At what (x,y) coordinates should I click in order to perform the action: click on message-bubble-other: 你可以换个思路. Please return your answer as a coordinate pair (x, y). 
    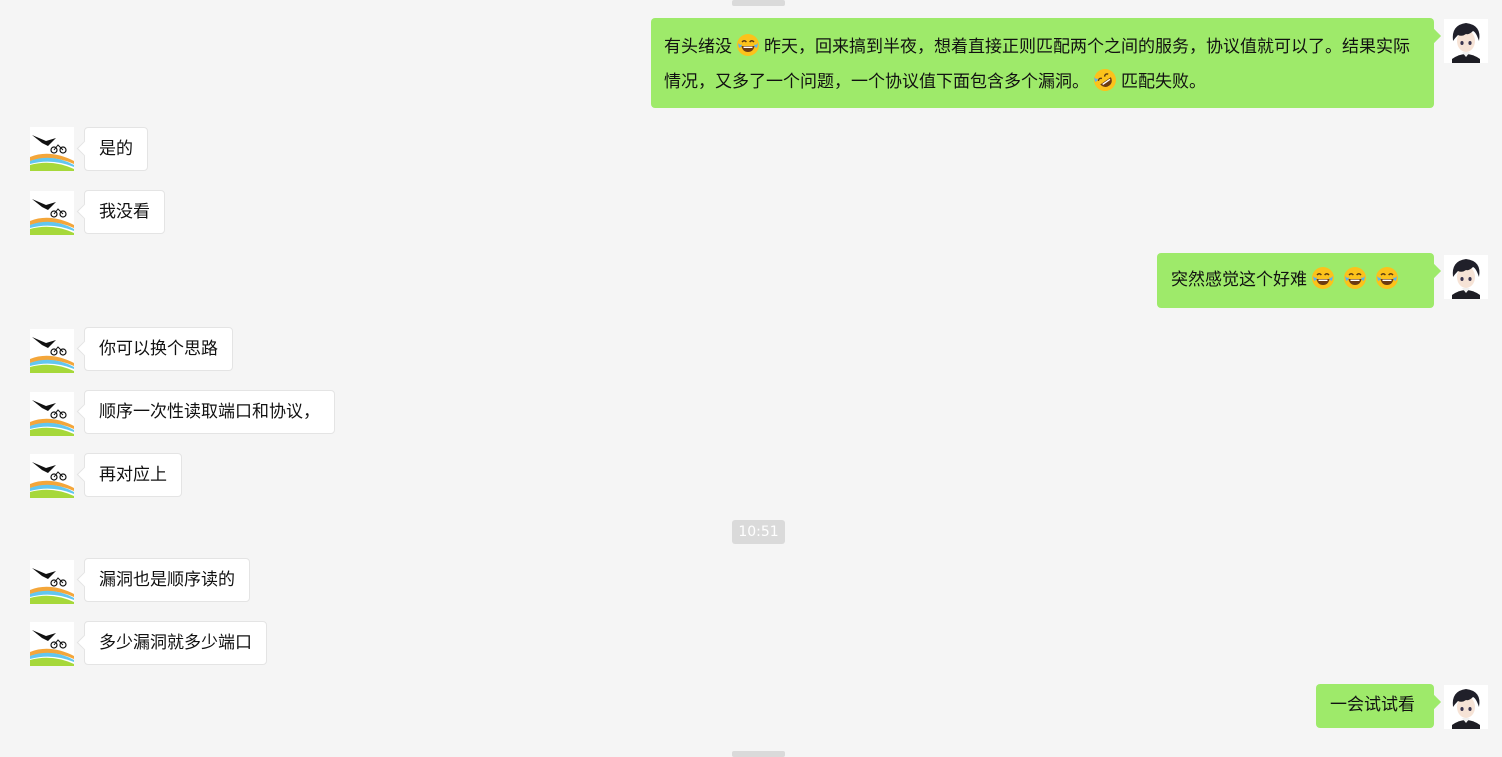
    Looking at the image, I should click on (158, 349).